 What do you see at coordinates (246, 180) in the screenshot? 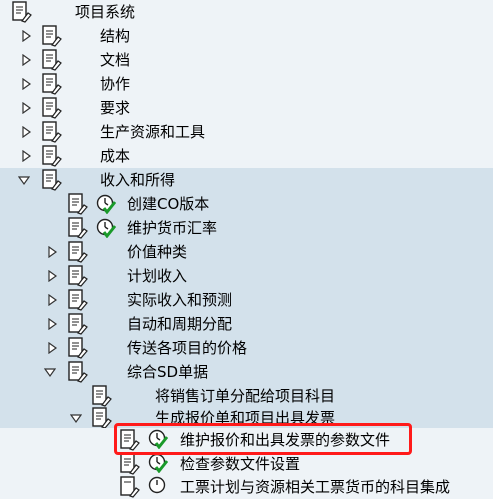
I see `tree-node-revenues-earnings: 收入和所得` at bounding box center [246, 180].